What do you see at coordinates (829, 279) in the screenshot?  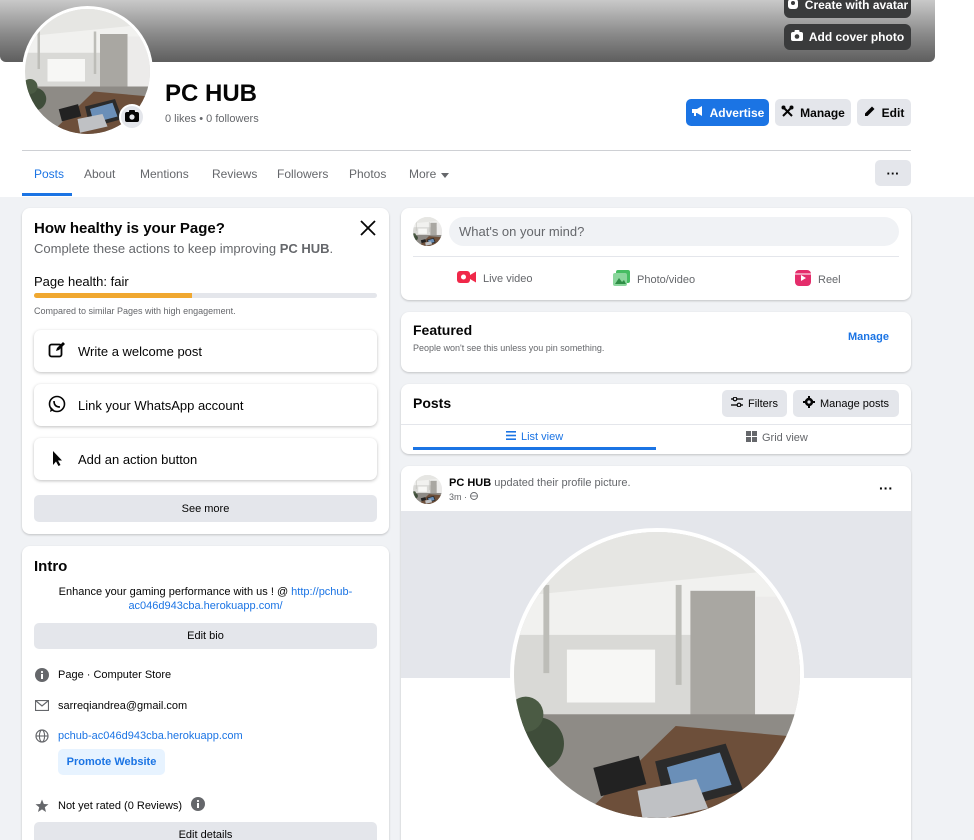 I see `reel-label: Reel` at bounding box center [829, 279].